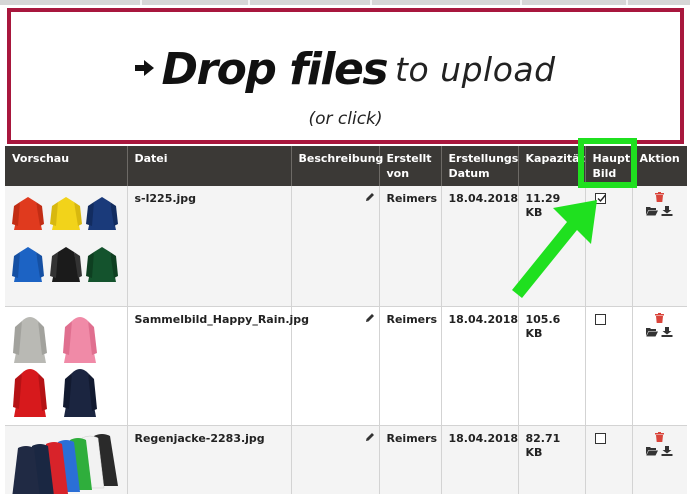  I want to click on dropzone-title-light: to upload, so click(475, 69).